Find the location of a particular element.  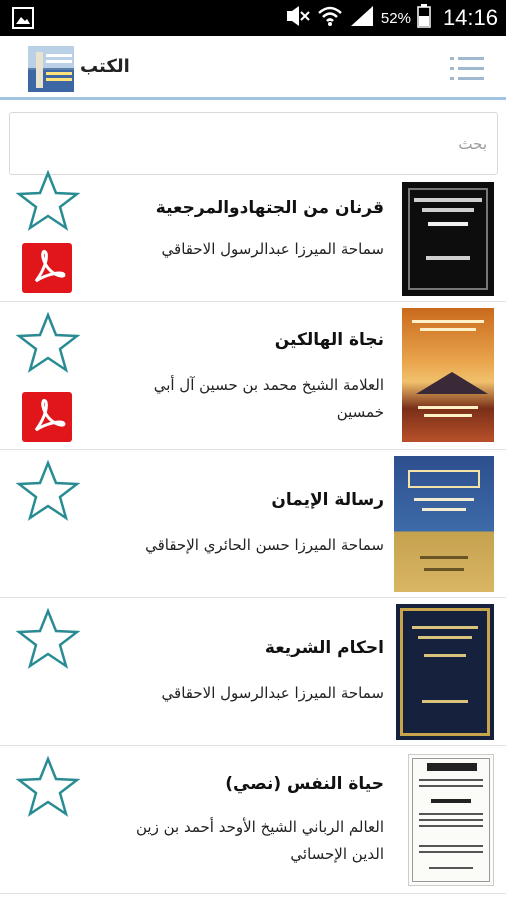

status-bar: 52% 14:16 is located at coordinates (253, 18).